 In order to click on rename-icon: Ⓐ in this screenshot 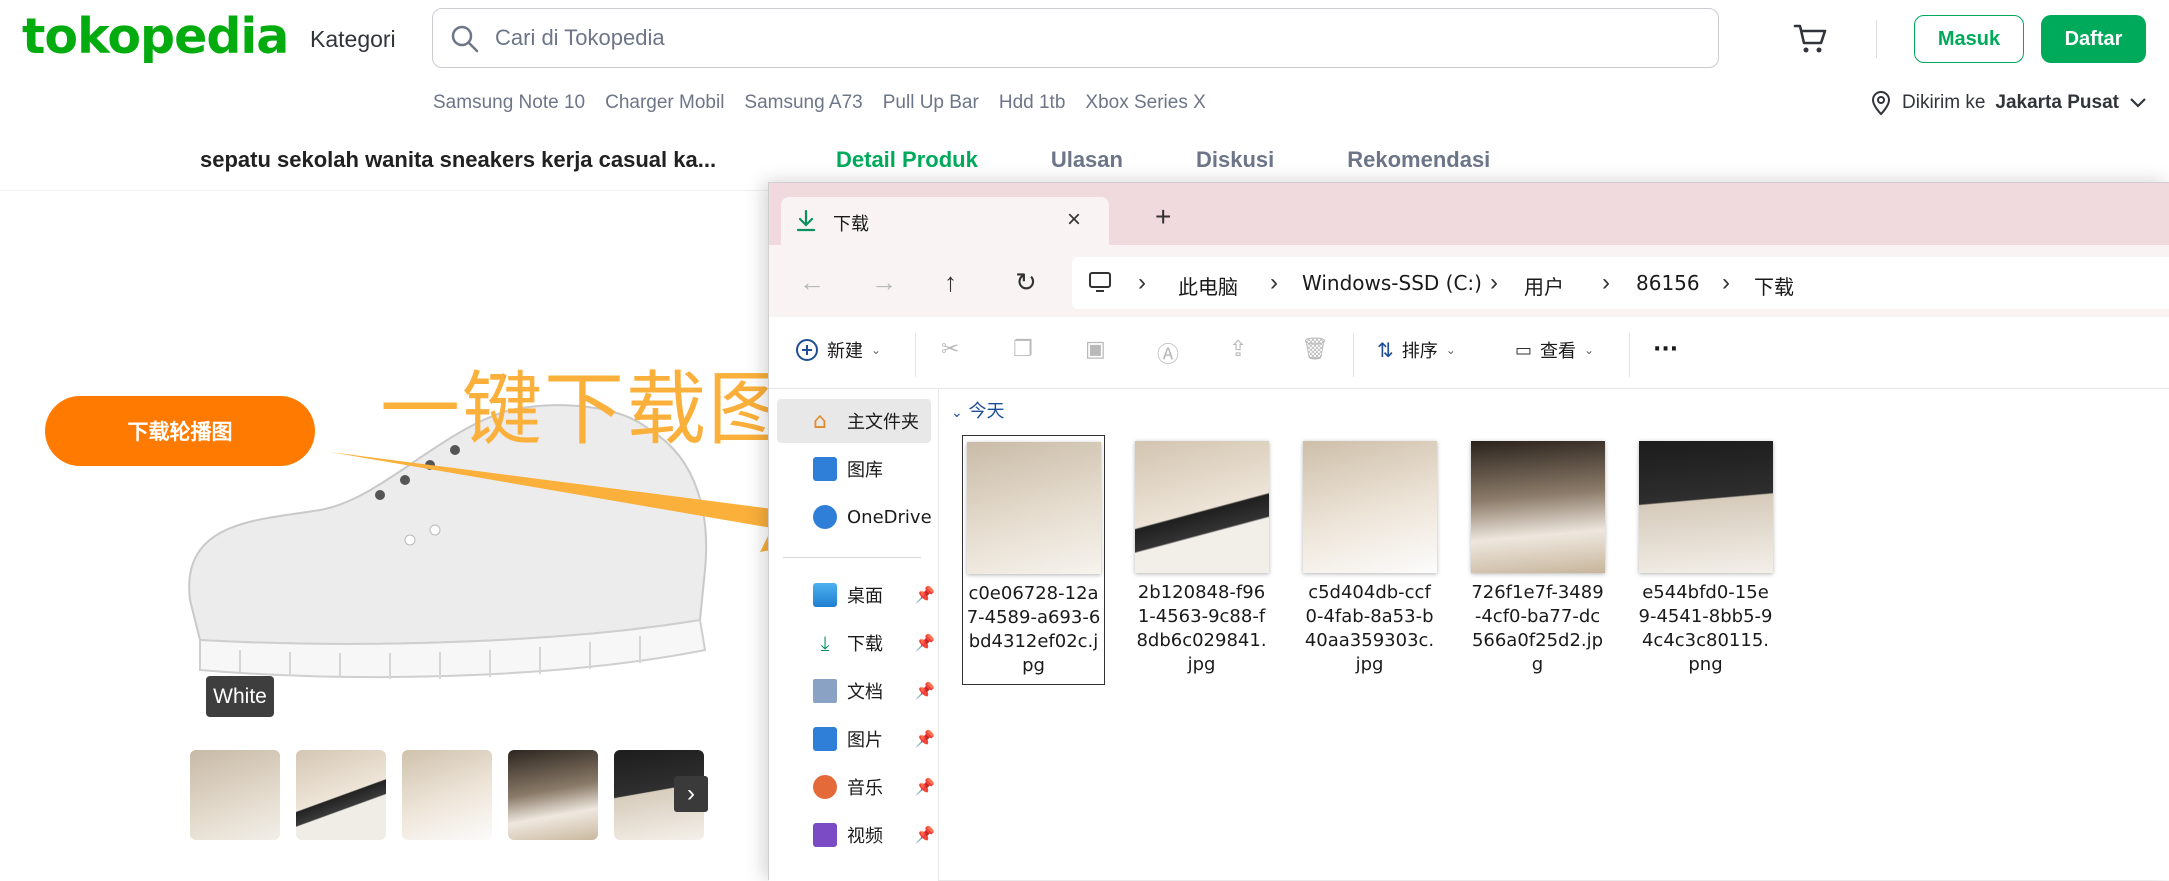, I will do `click(1168, 353)`.